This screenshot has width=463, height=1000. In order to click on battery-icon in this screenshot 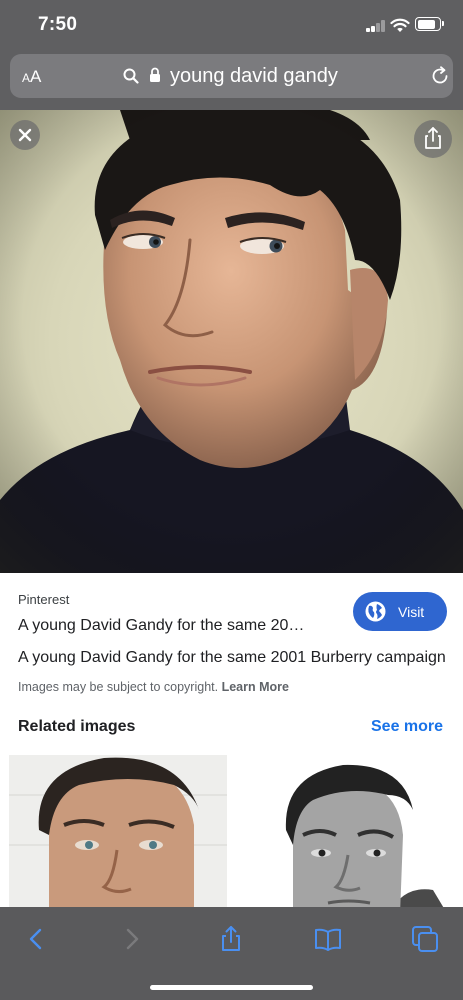, I will do `click(429, 24)`.